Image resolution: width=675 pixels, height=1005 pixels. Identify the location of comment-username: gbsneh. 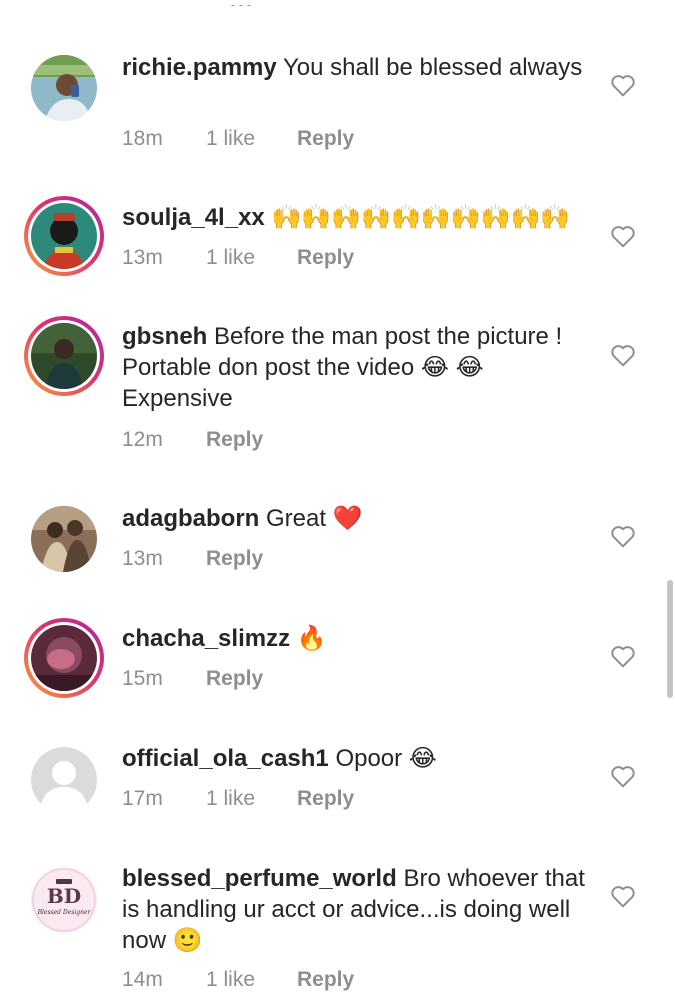
(164, 336).